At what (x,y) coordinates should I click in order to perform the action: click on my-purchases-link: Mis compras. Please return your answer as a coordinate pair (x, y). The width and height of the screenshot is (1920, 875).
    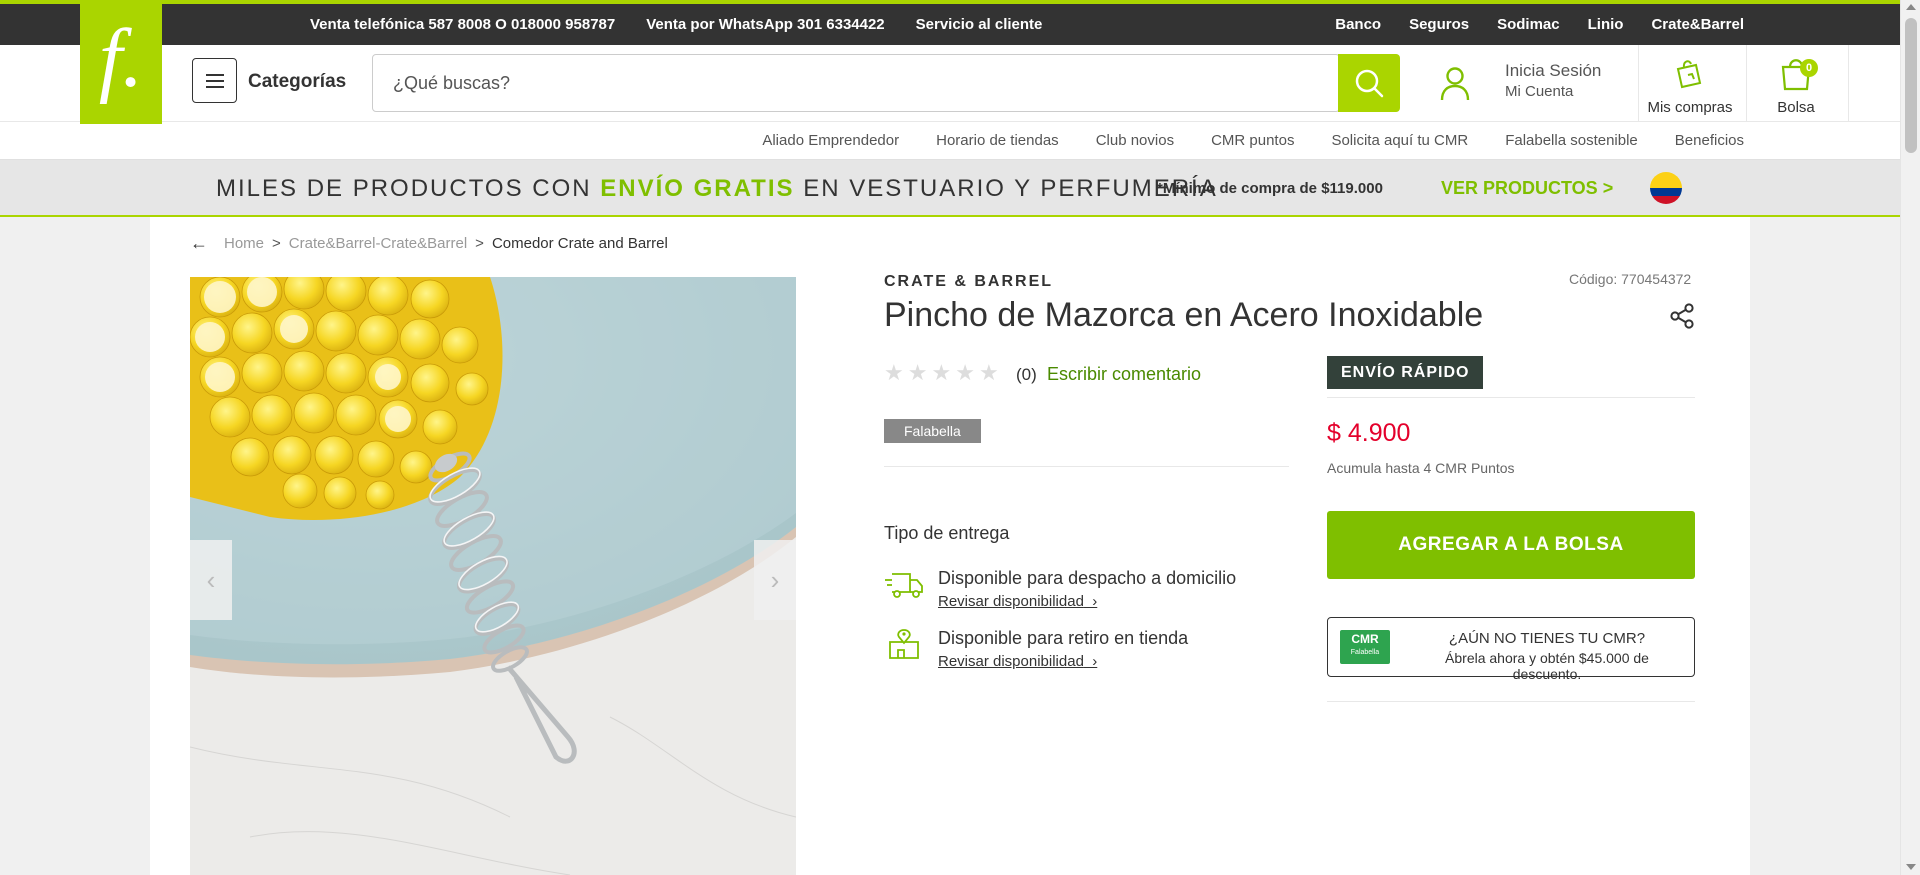
    Looking at the image, I should click on (1690, 85).